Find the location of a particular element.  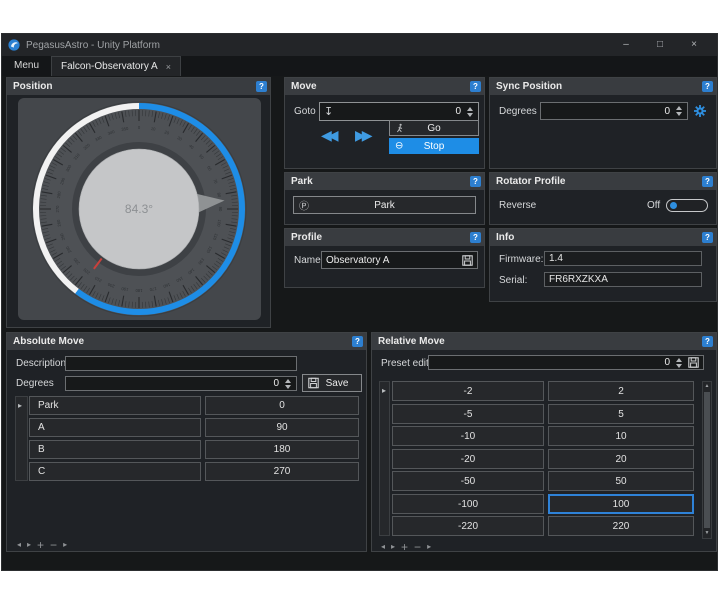

scrollbar-thumb is located at coordinates (707, 460).